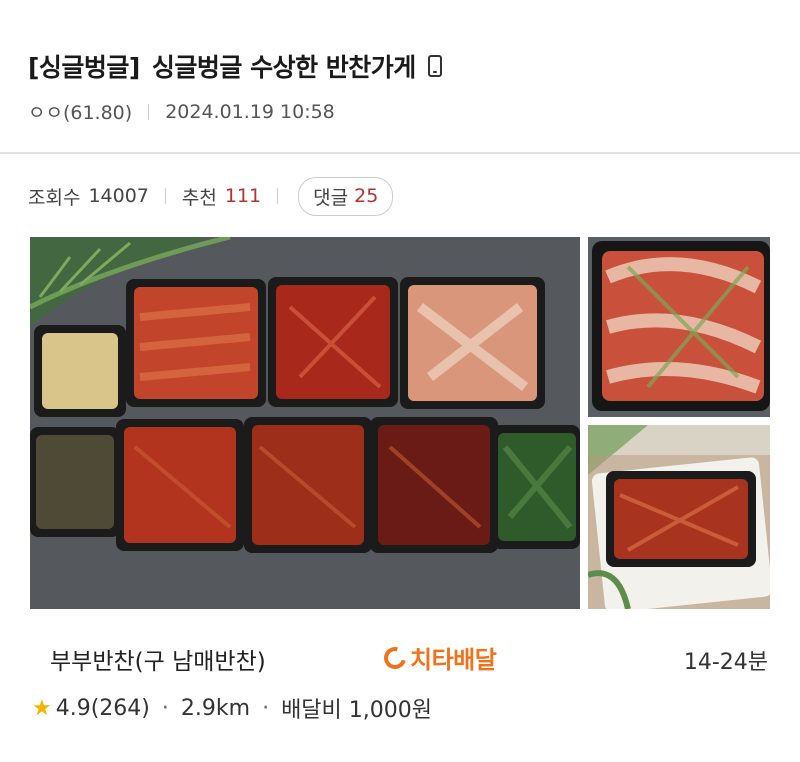 The height and width of the screenshot is (762, 800). What do you see at coordinates (283, 67) in the screenshot?
I see `post-title-text: 싱글벙글 수상한 반찬가게` at bounding box center [283, 67].